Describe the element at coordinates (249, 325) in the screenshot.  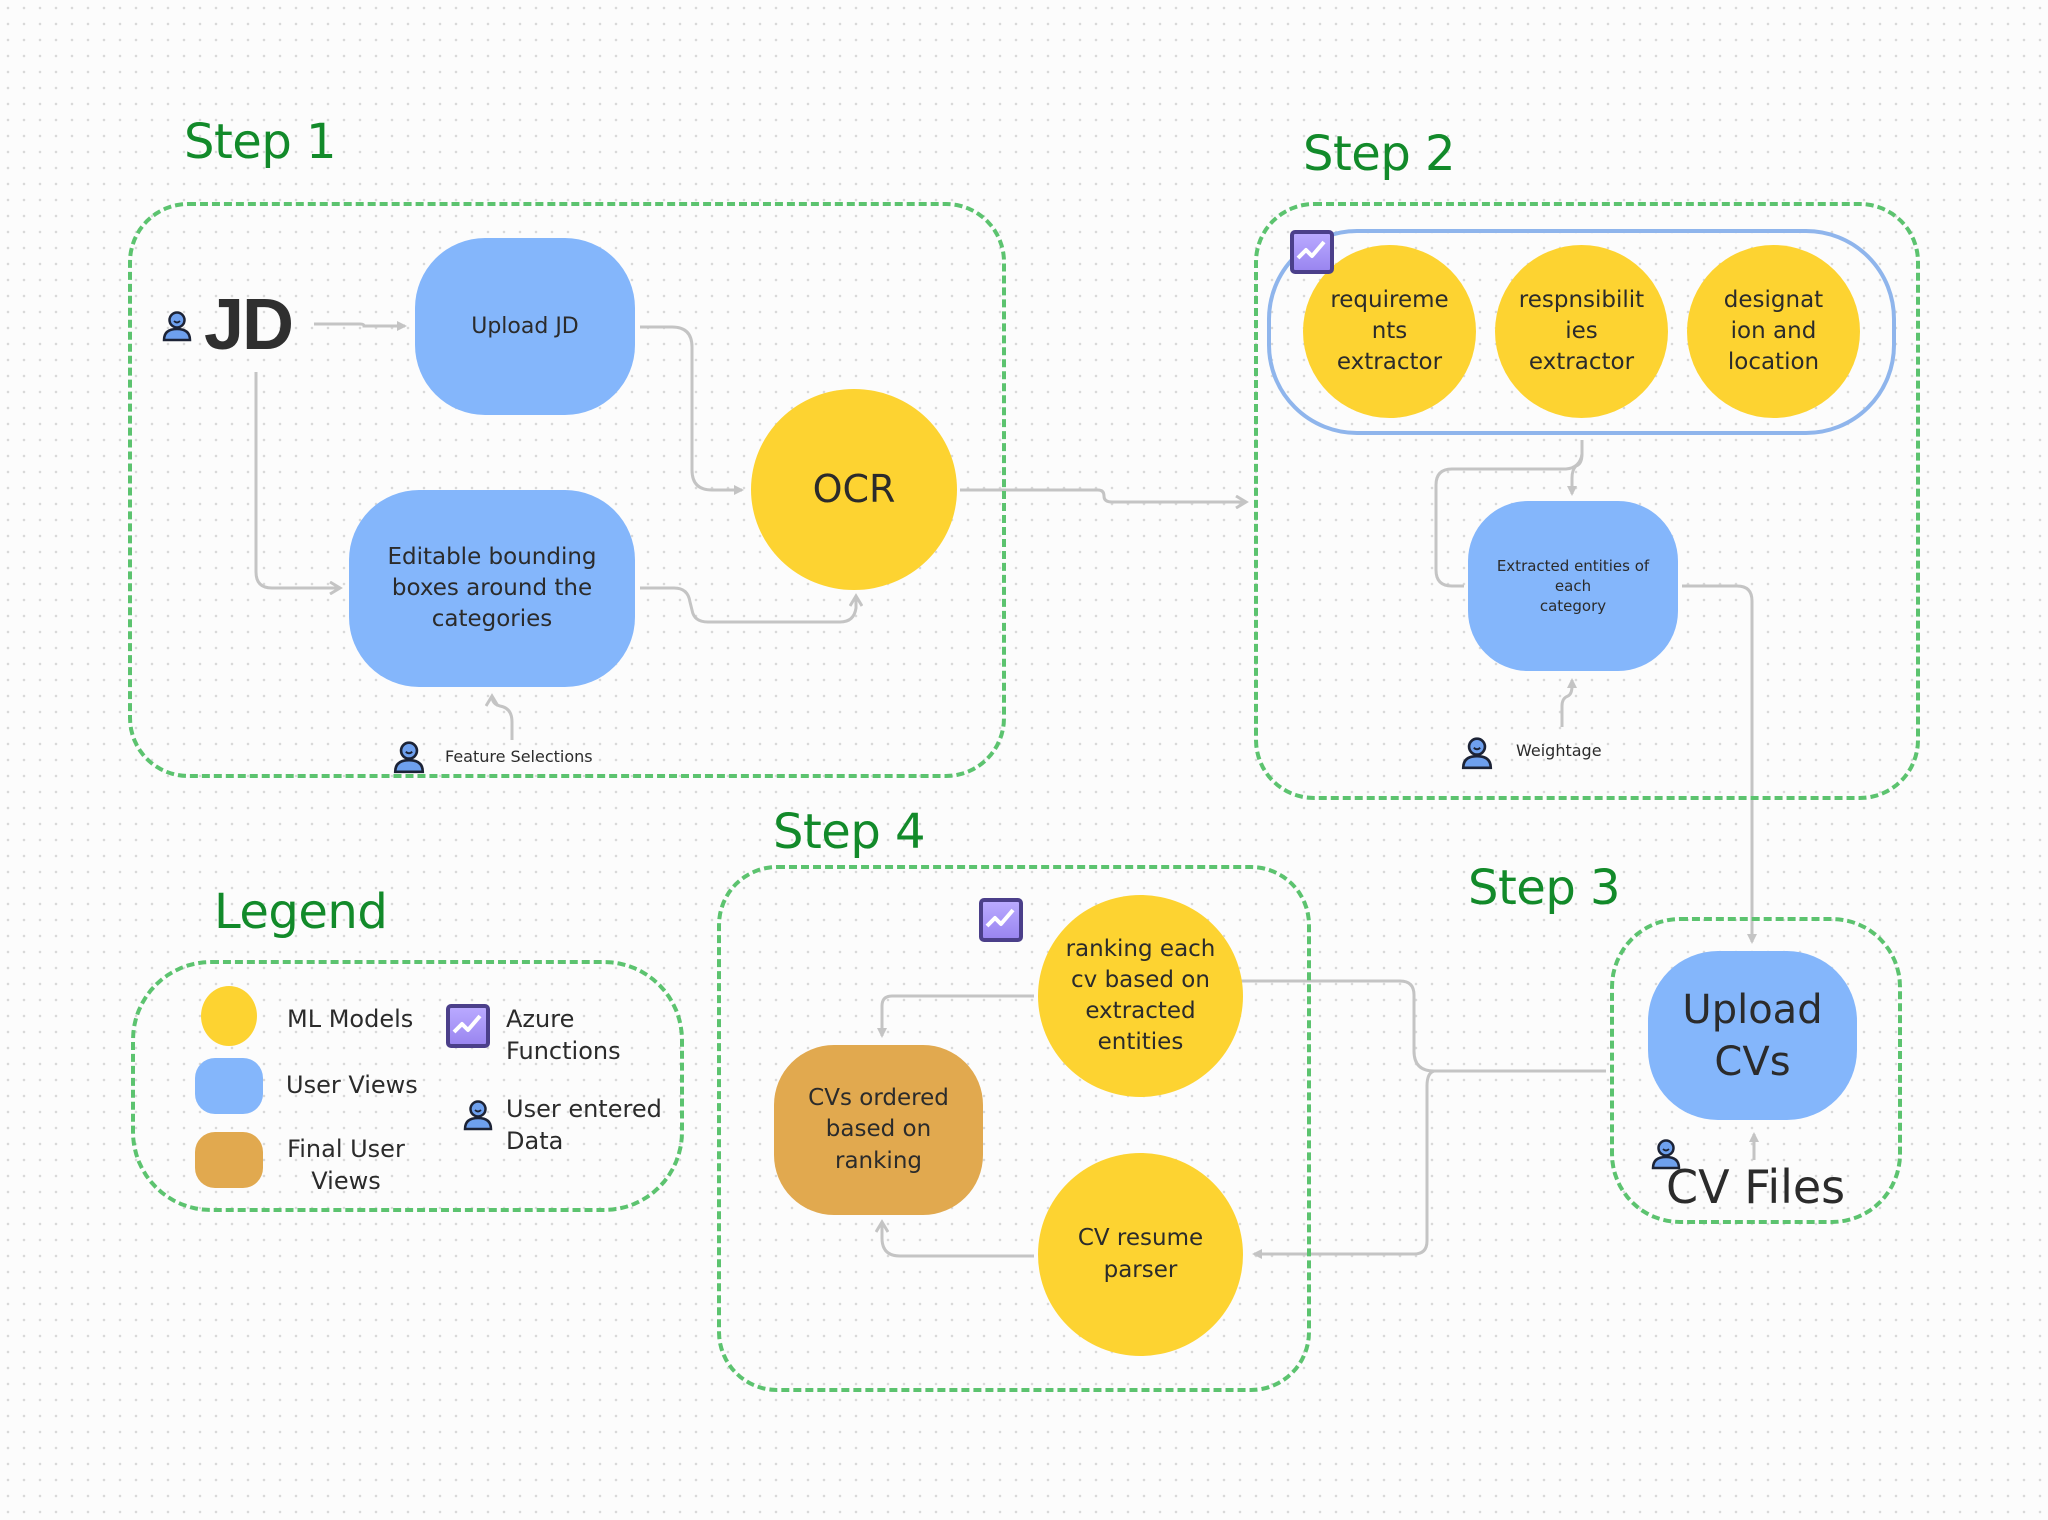
I see `jd-label: JD` at that location.